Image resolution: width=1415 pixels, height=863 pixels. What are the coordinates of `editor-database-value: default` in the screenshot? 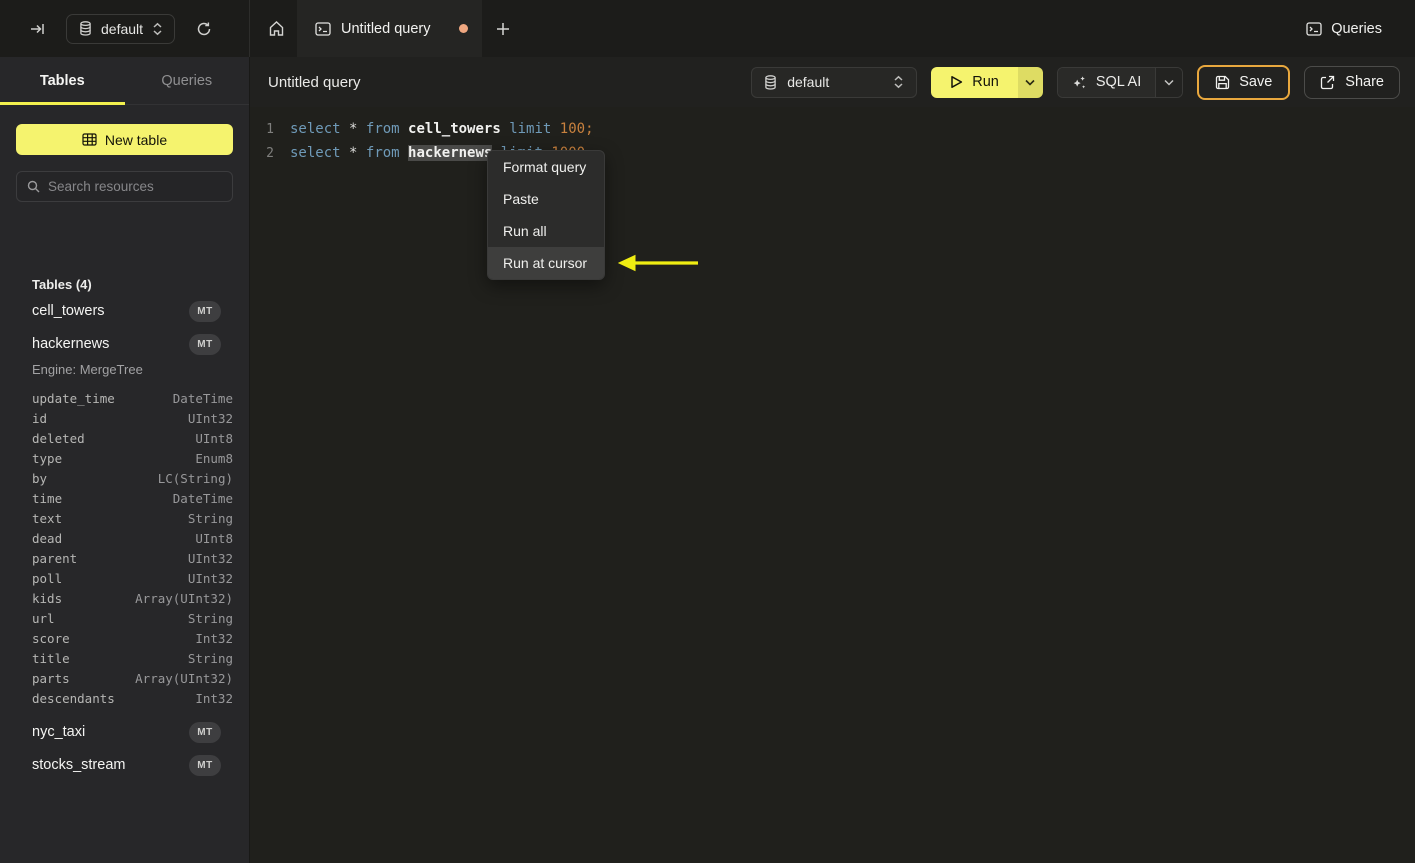 It's located at (808, 82).